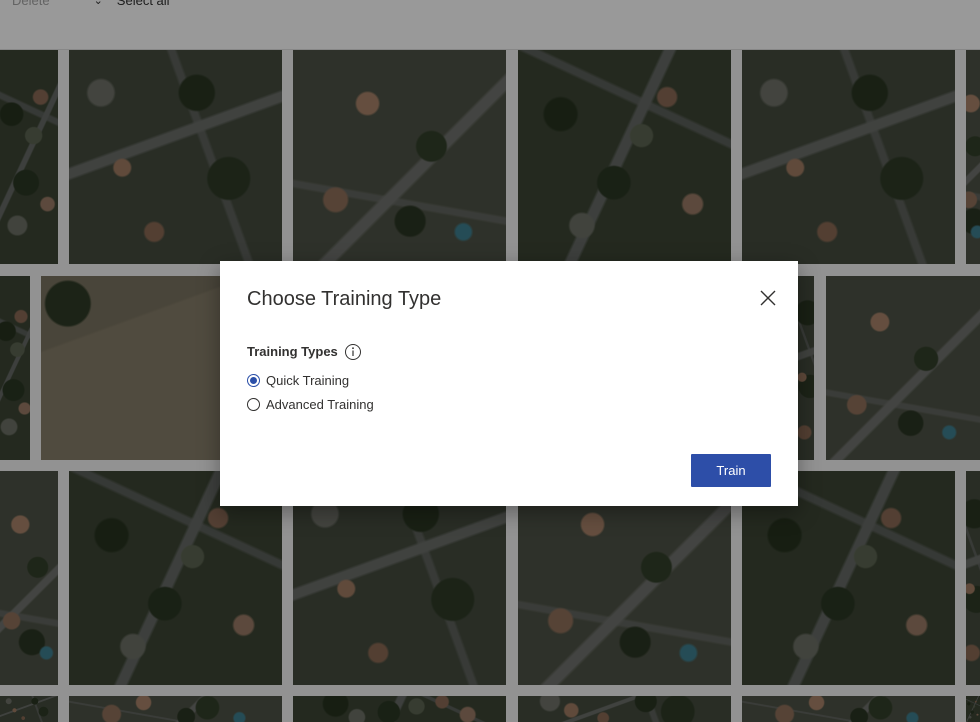  Describe the element at coordinates (352, 351) in the screenshot. I see `info-icon` at that location.